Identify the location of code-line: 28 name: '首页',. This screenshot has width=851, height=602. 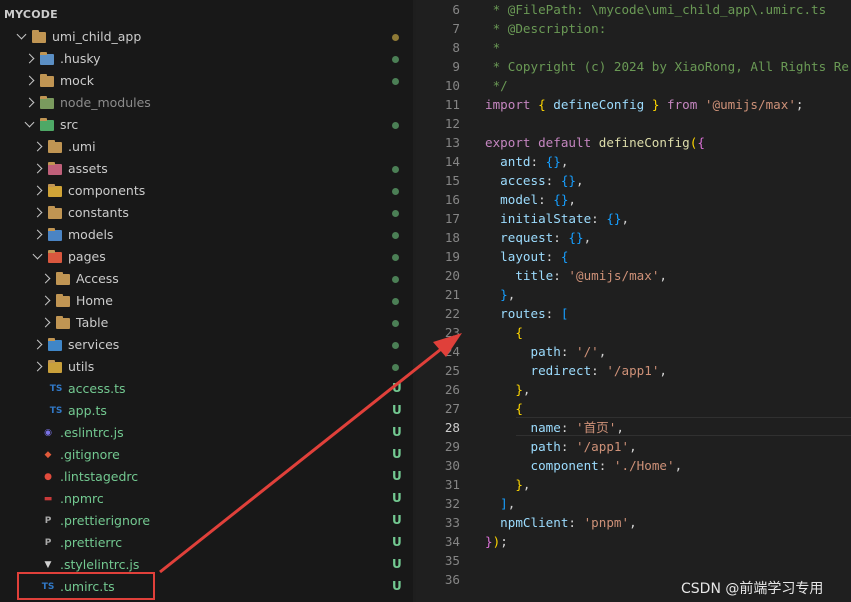
(633, 427).